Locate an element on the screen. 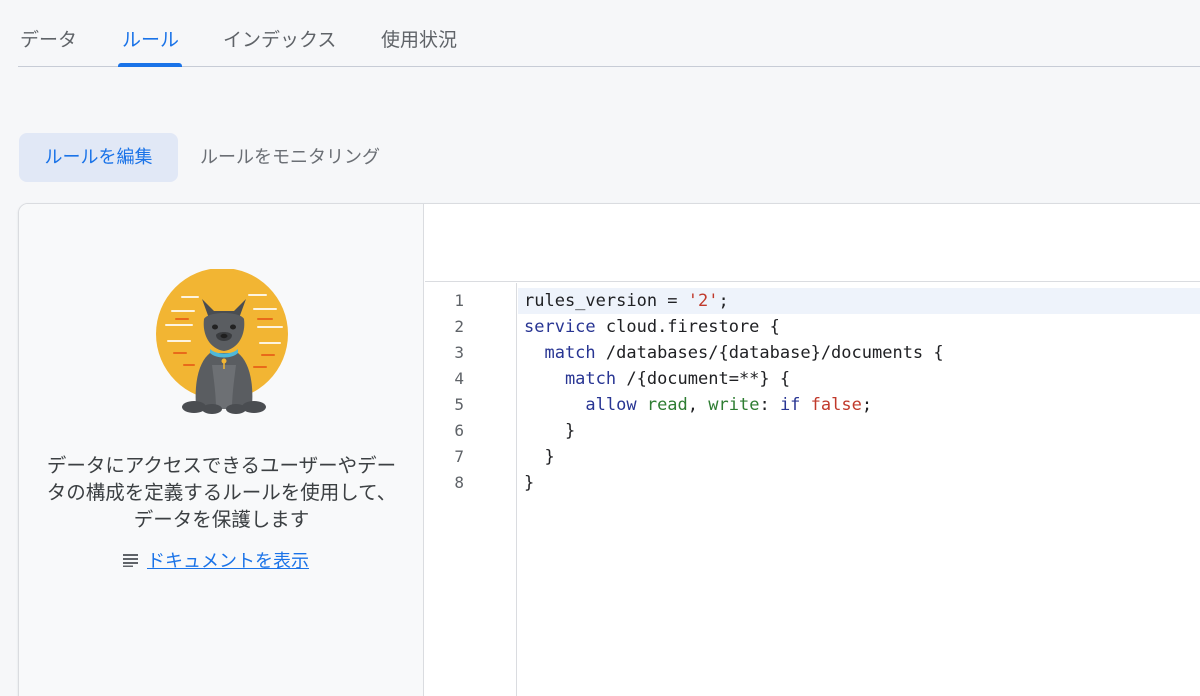  code-line-7: } is located at coordinates (539, 457).